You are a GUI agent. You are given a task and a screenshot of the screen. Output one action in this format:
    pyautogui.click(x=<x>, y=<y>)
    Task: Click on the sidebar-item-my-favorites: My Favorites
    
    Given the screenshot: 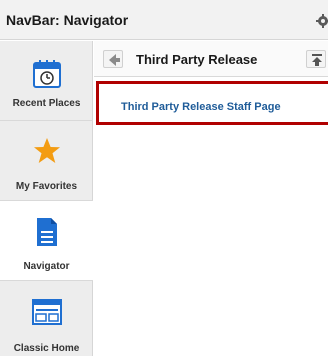 What is the action you would take?
    pyautogui.click(x=46, y=161)
    